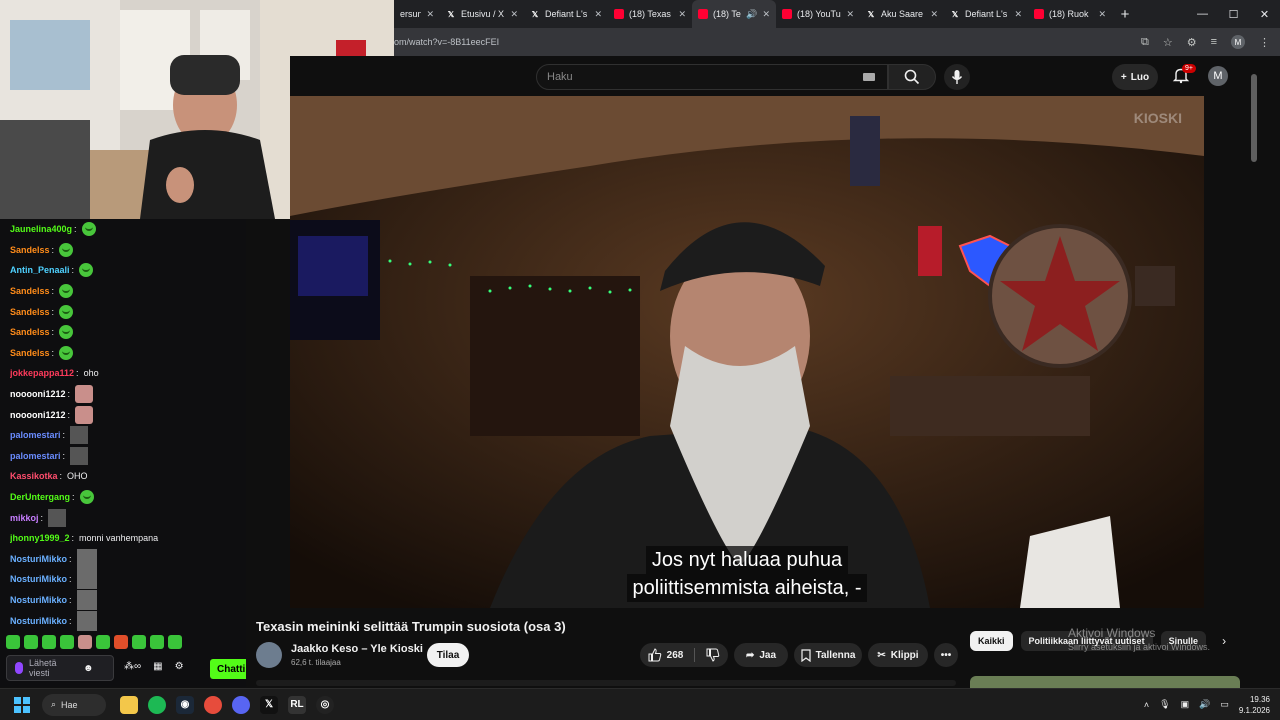 This screenshot has width=1280, height=720. What do you see at coordinates (1254, 118) in the screenshot?
I see `scrollbar-thumb` at bounding box center [1254, 118].